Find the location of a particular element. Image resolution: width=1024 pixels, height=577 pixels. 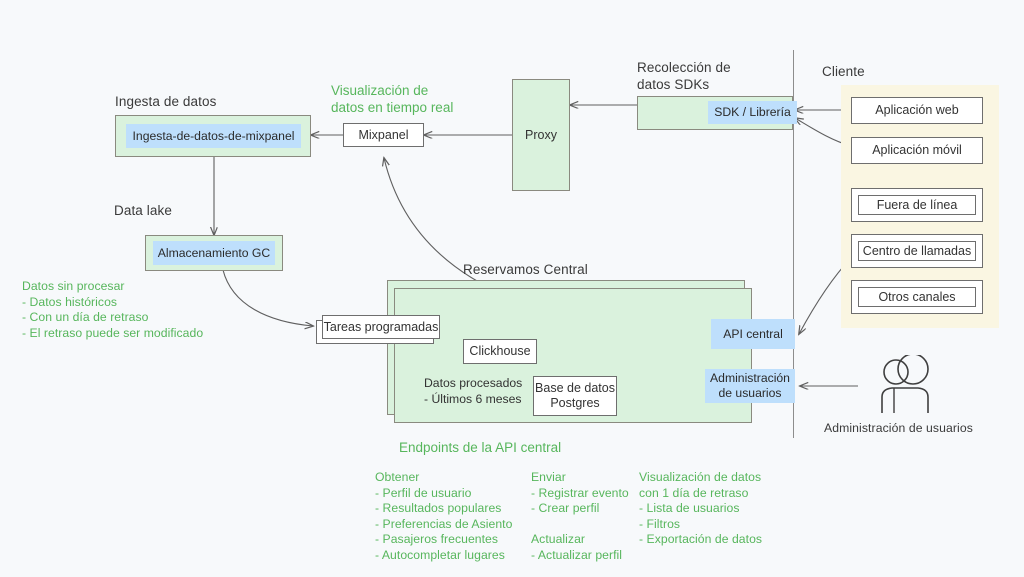

user-admin-caption: Administración de usuarios is located at coordinates (898, 428).